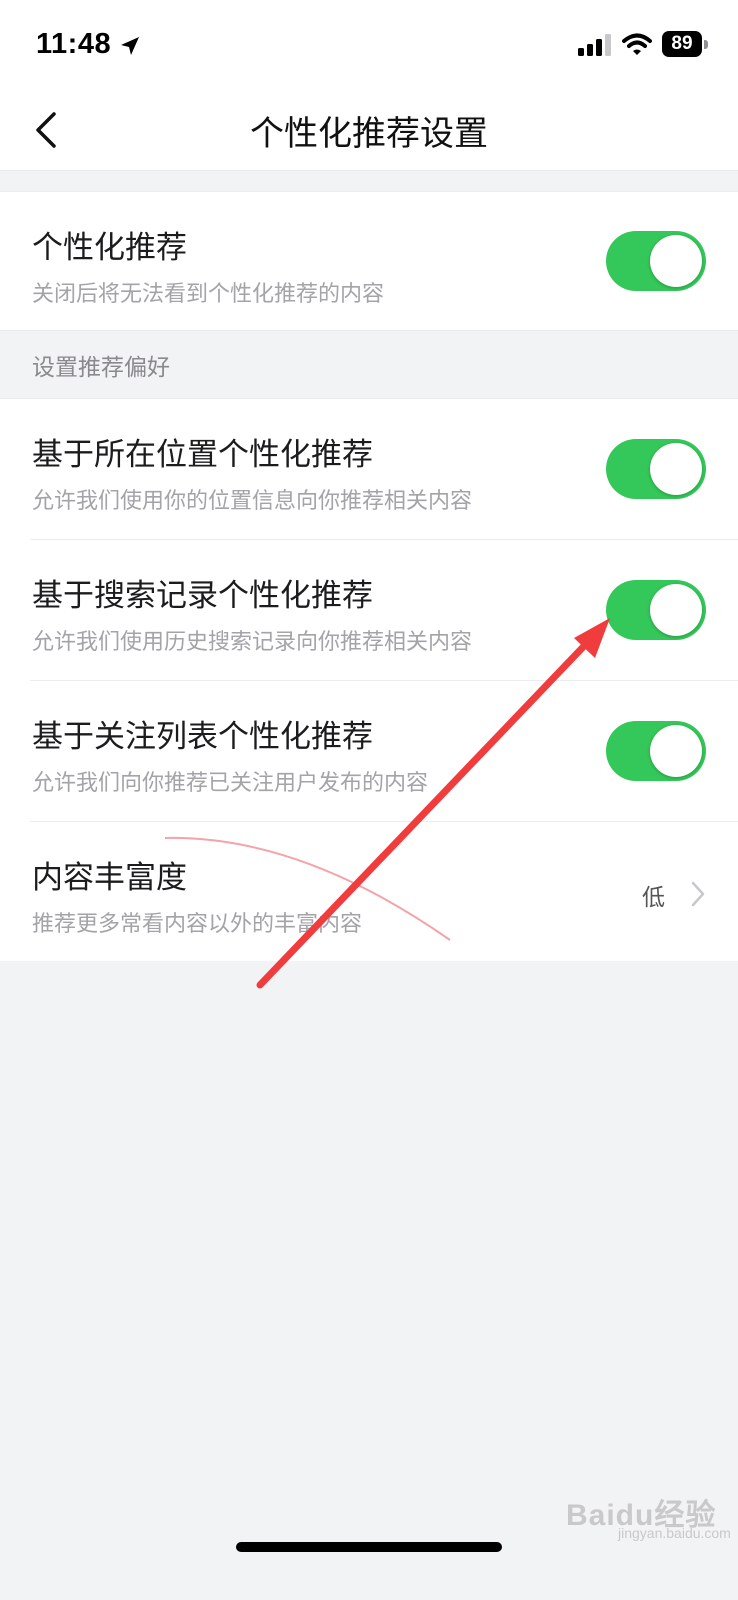 The width and height of the screenshot is (738, 1600). Describe the element at coordinates (369, 45) in the screenshot. I see `status-bar: 11:48 89` at that location.